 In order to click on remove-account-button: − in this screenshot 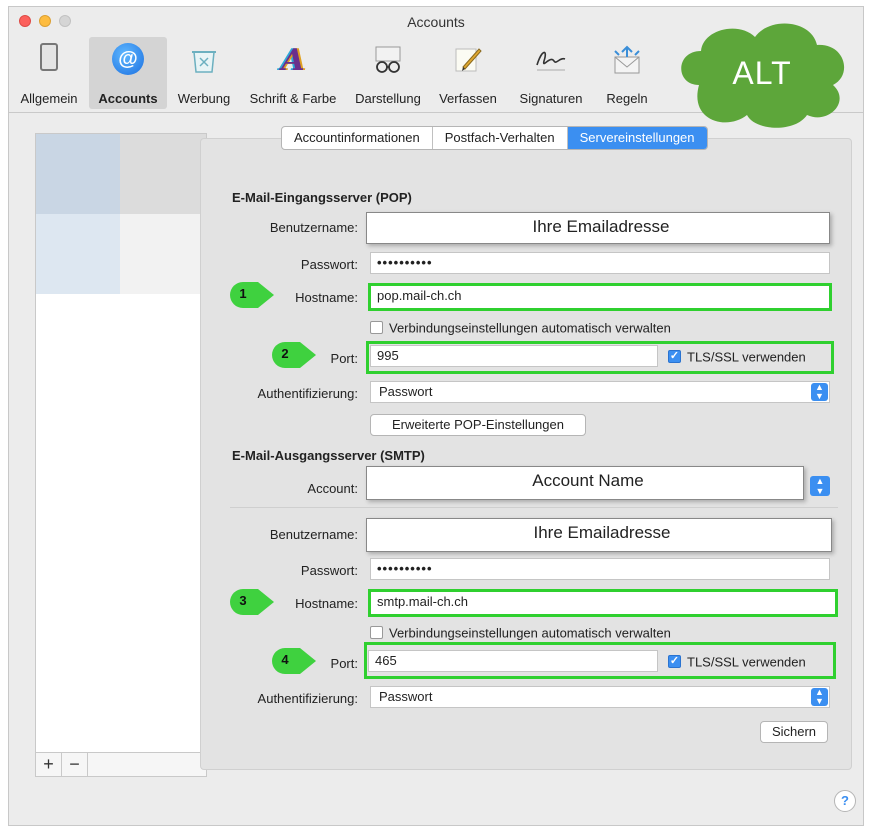, I will do `click(75, 764)`.